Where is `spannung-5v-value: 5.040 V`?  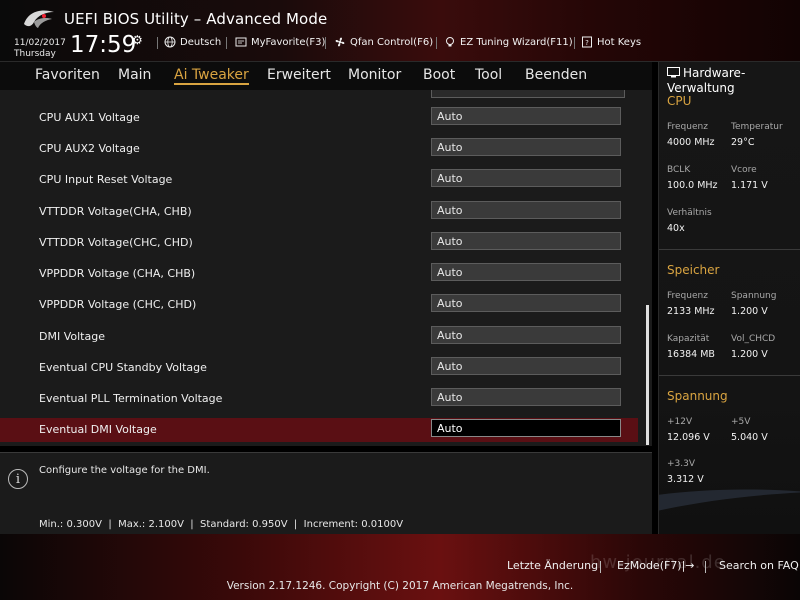
spannung-5v-value: 5.040 V is located at coordinates (749, 437).